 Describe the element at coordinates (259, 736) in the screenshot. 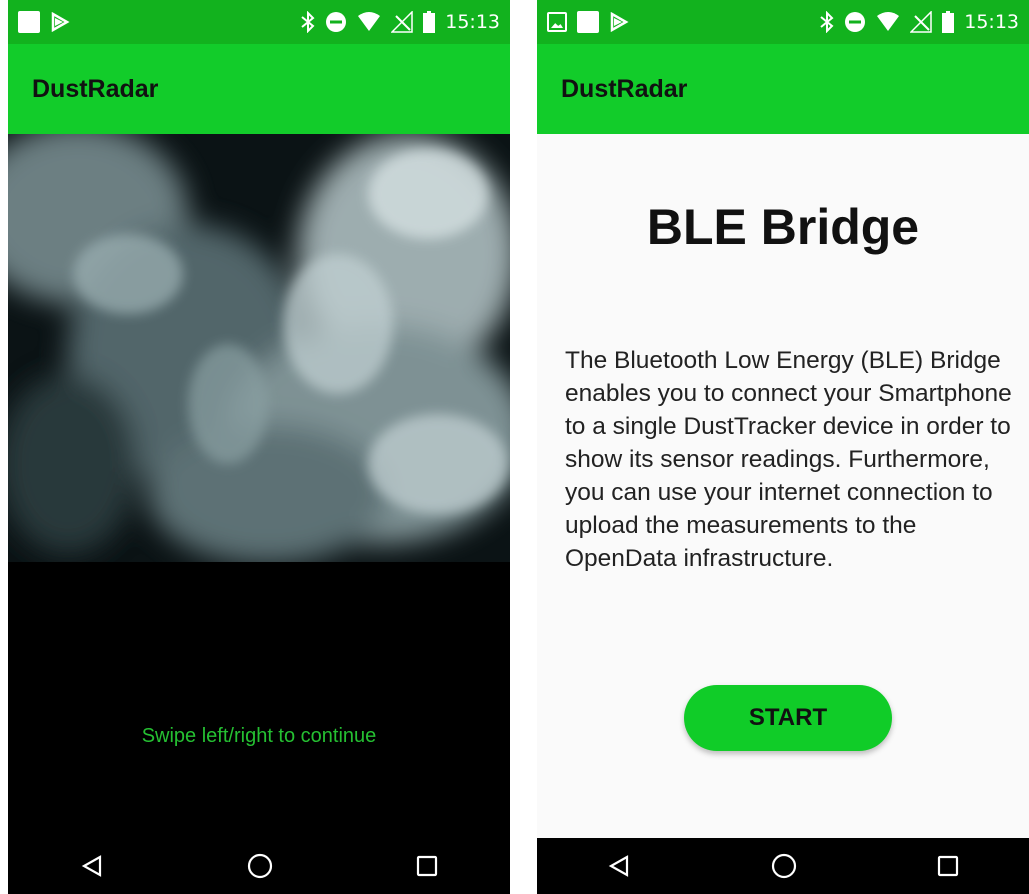

I see `swipe-hint: Swipe left/right to continue` at that location.